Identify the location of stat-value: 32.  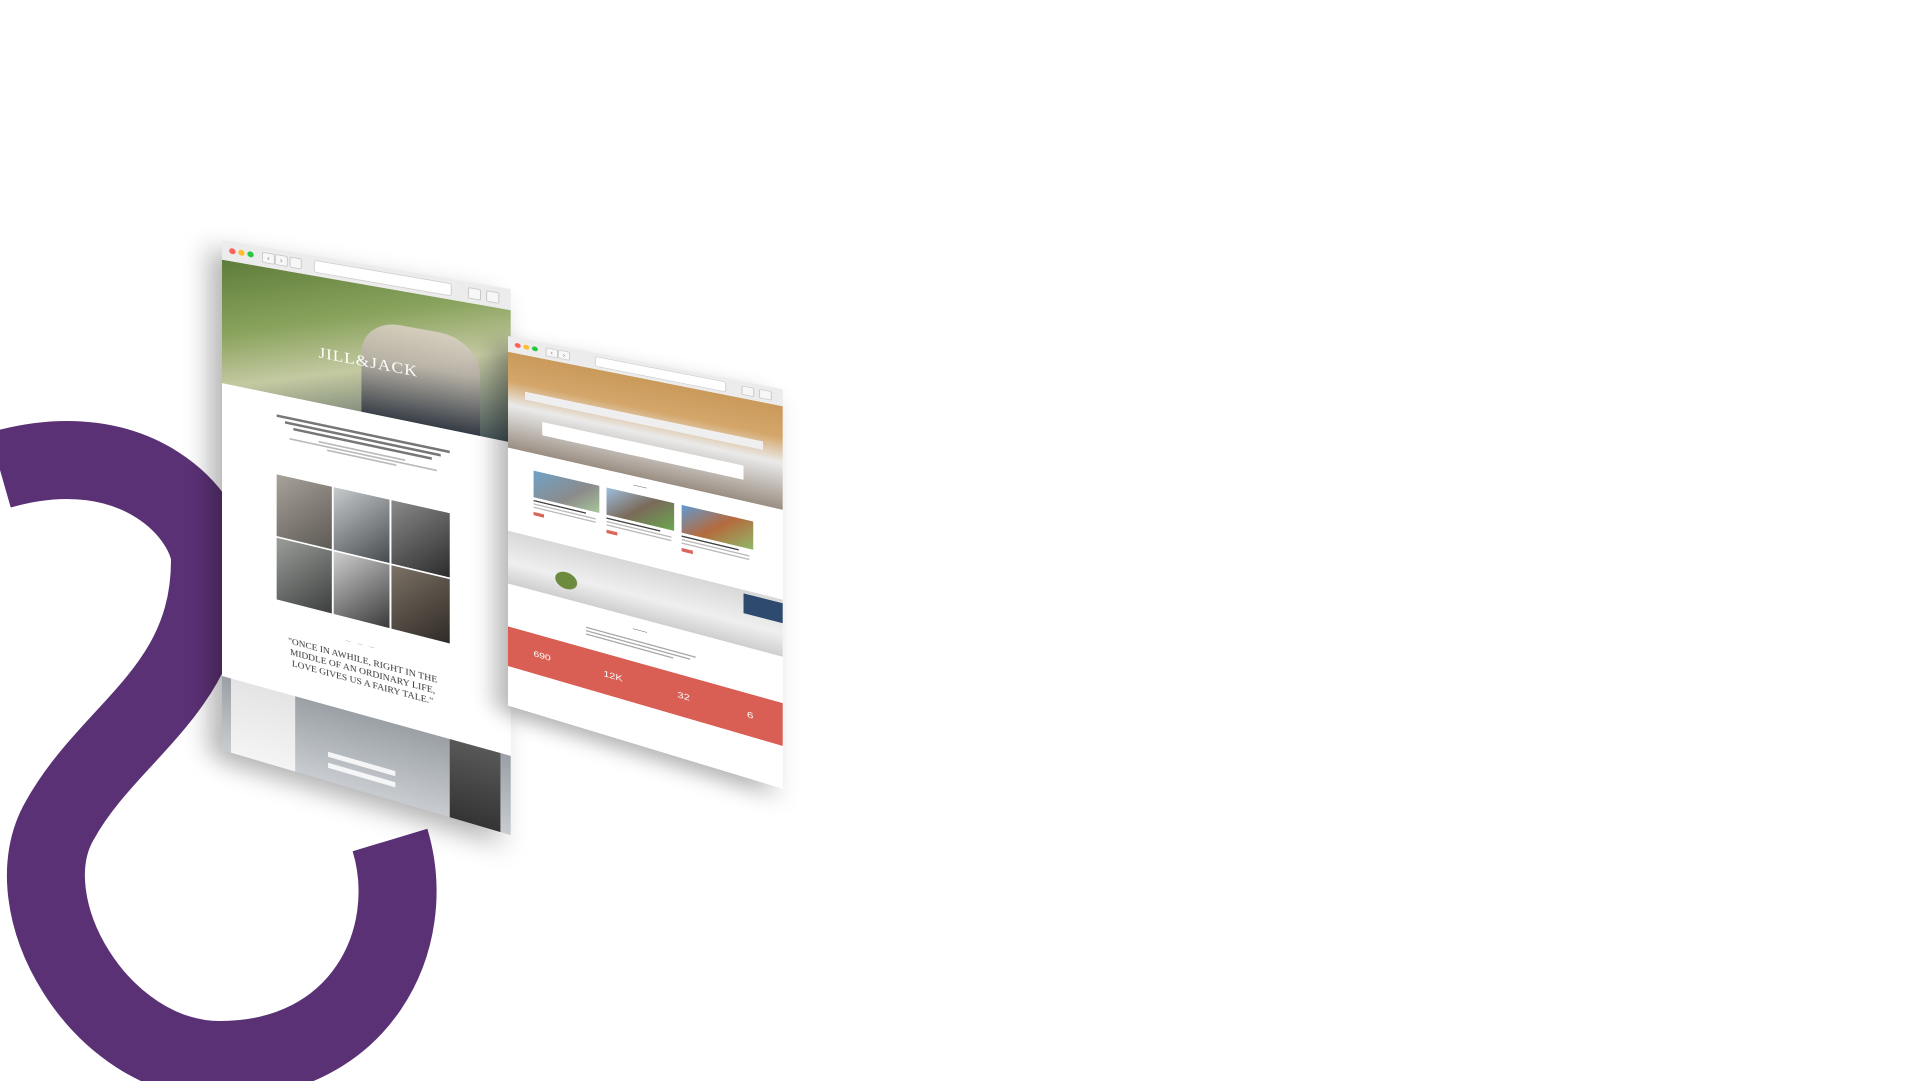
(683, 696).